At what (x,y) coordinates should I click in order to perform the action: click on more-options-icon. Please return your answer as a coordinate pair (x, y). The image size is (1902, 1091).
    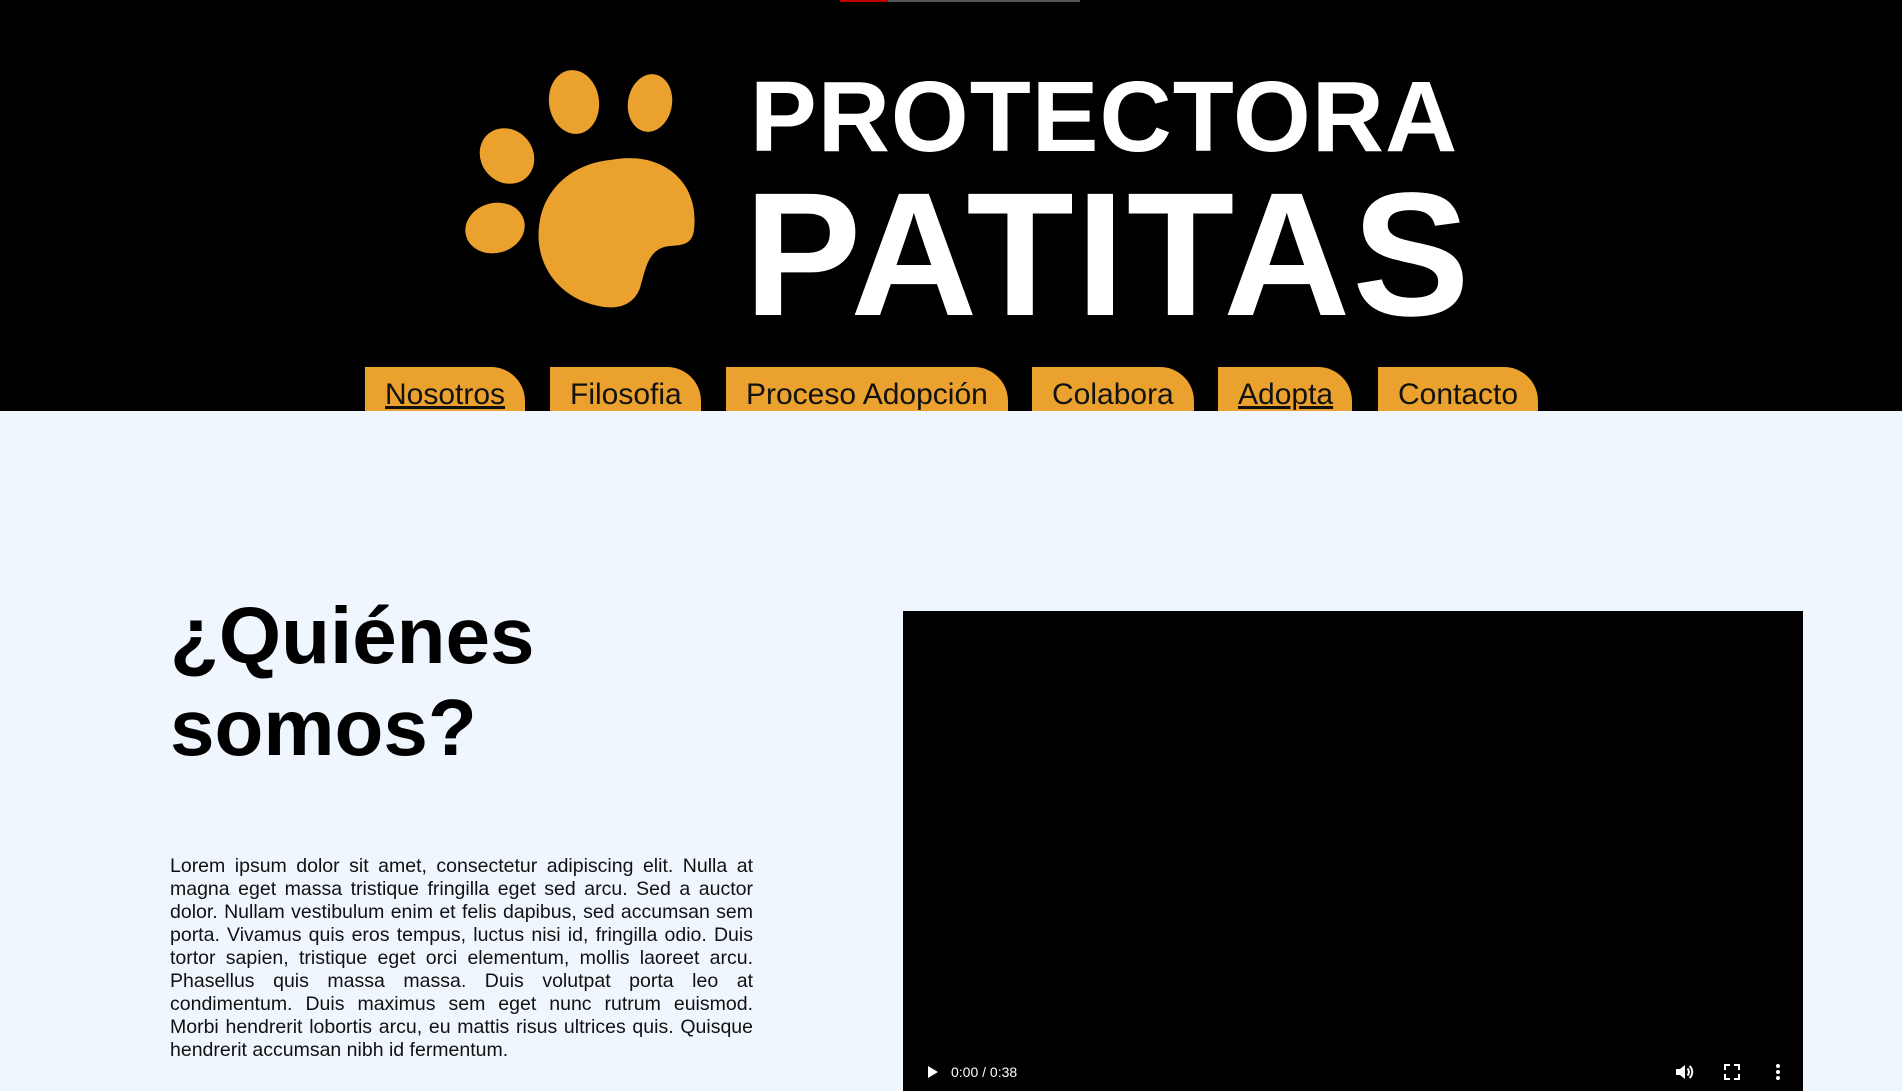
    Looking at the image, I should click on (1778, 1072).